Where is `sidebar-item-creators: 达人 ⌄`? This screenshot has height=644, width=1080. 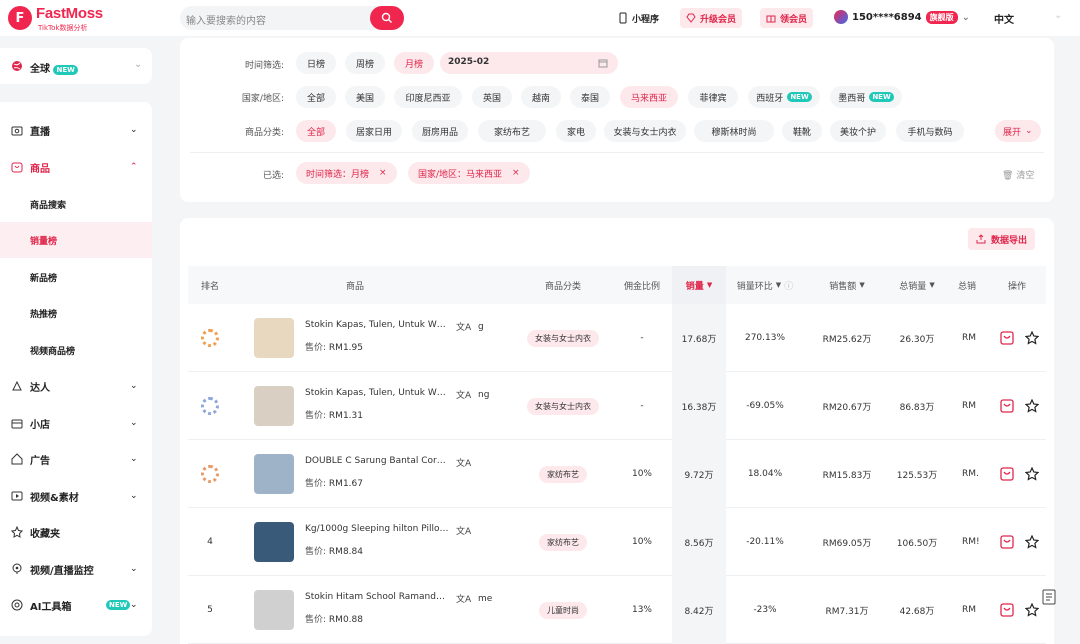 sidebar-item-creators: 达人 ⌄ is located at coordinates (76, 386).